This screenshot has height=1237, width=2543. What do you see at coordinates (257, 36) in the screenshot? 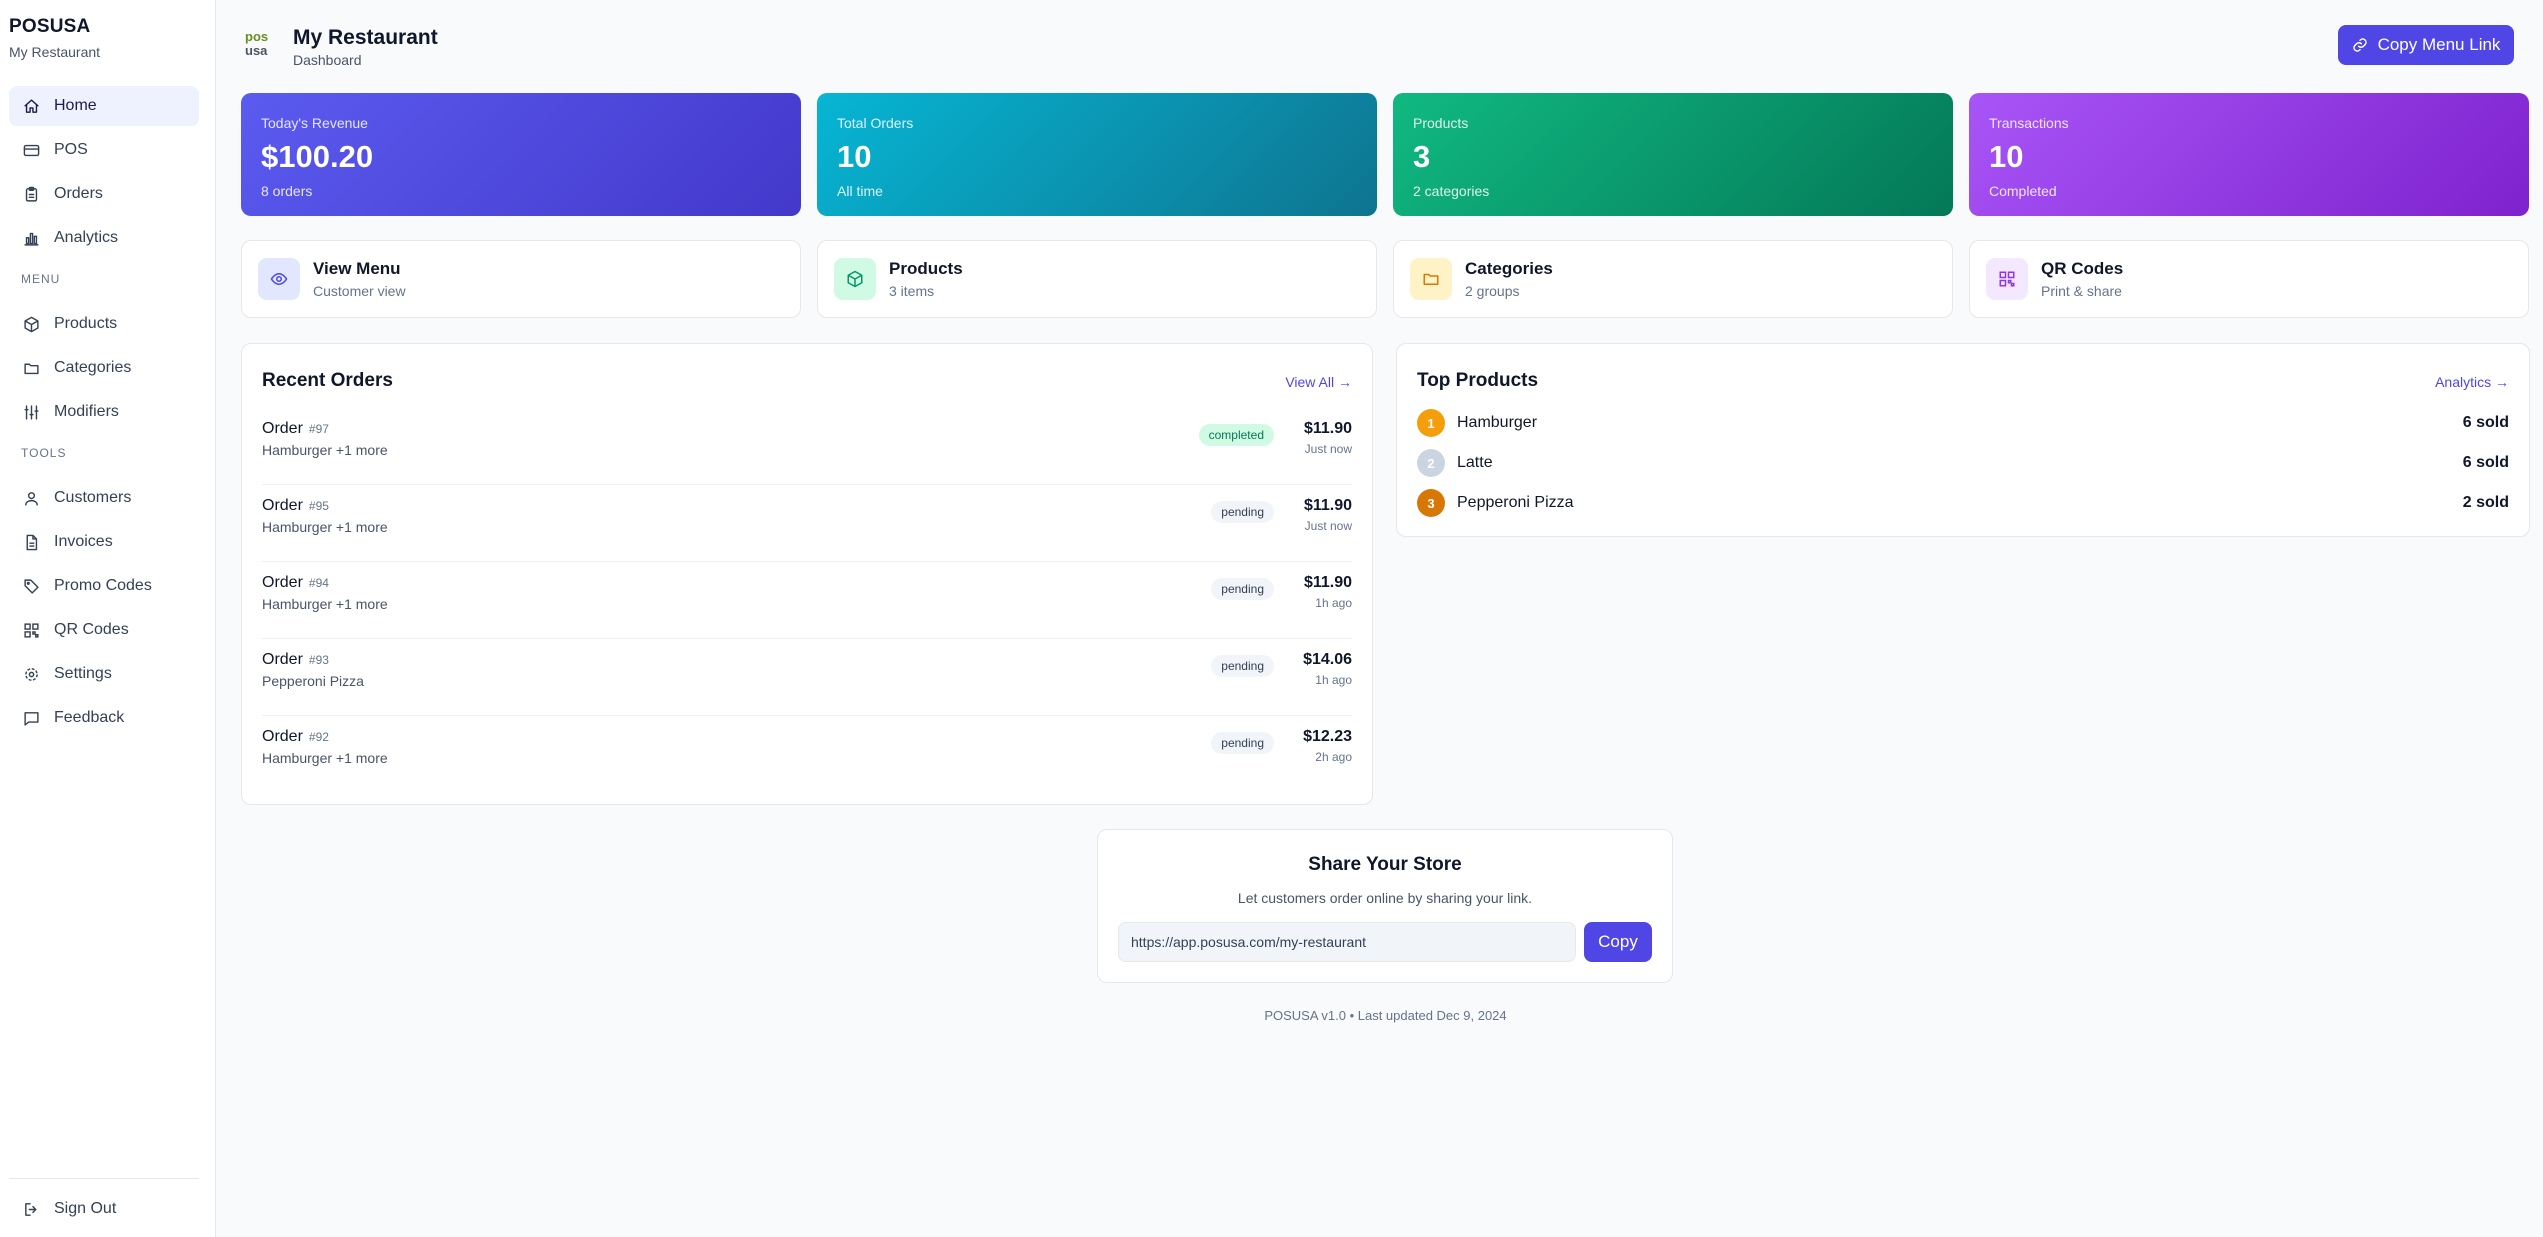
I see `logo-text-top: pos` at bounding box center [257, 36].